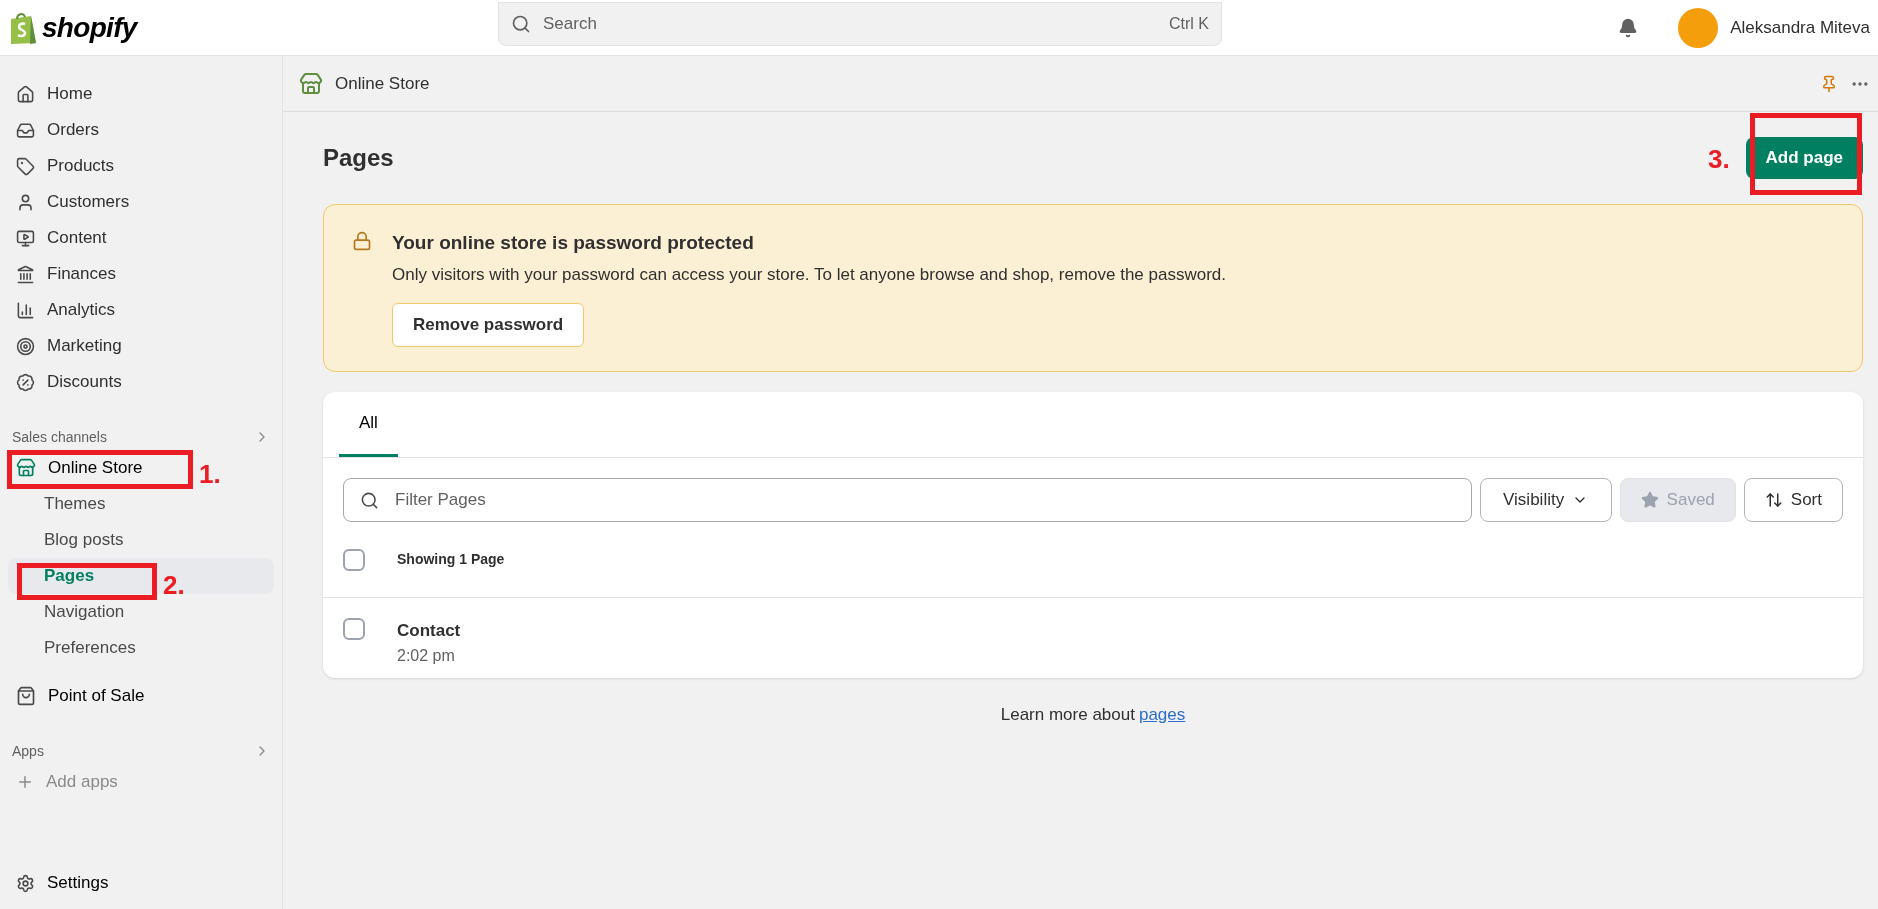 The width and height of the screenshot is (1878, 909). Describe the element at coordinates (25, 782) in the screenshot. I see `plus-icon` at that location.